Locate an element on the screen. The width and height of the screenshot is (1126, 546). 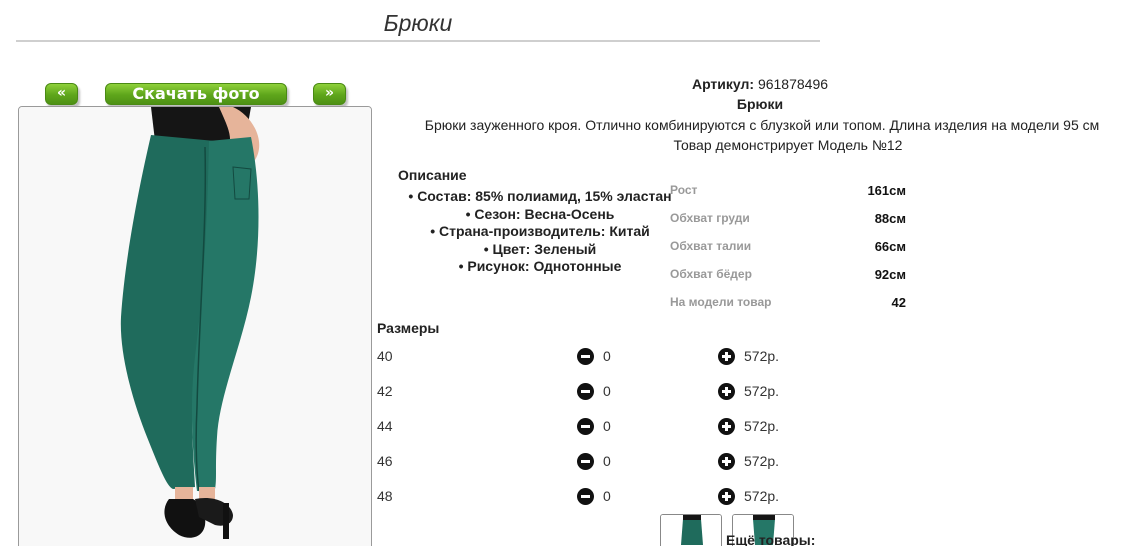
measurement-row: Обхват талии 66см is located at coordinates (788, 246).